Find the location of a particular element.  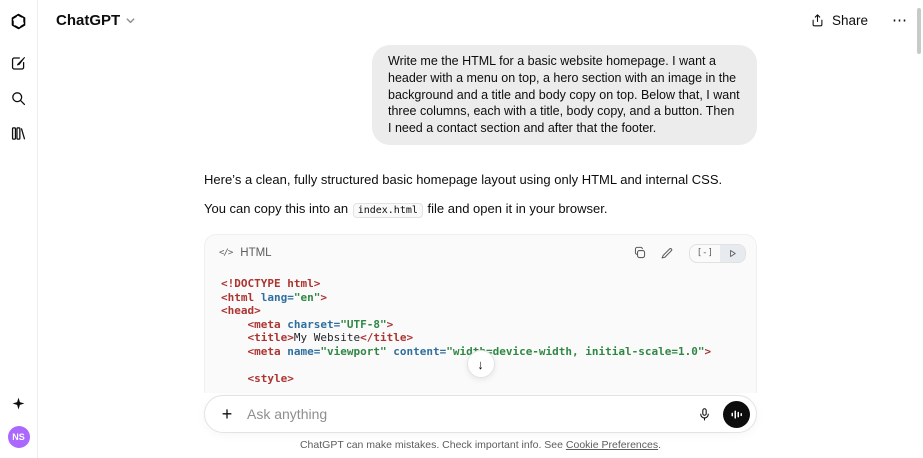

edit-pencil-icon is located at coordinates (667, 253).